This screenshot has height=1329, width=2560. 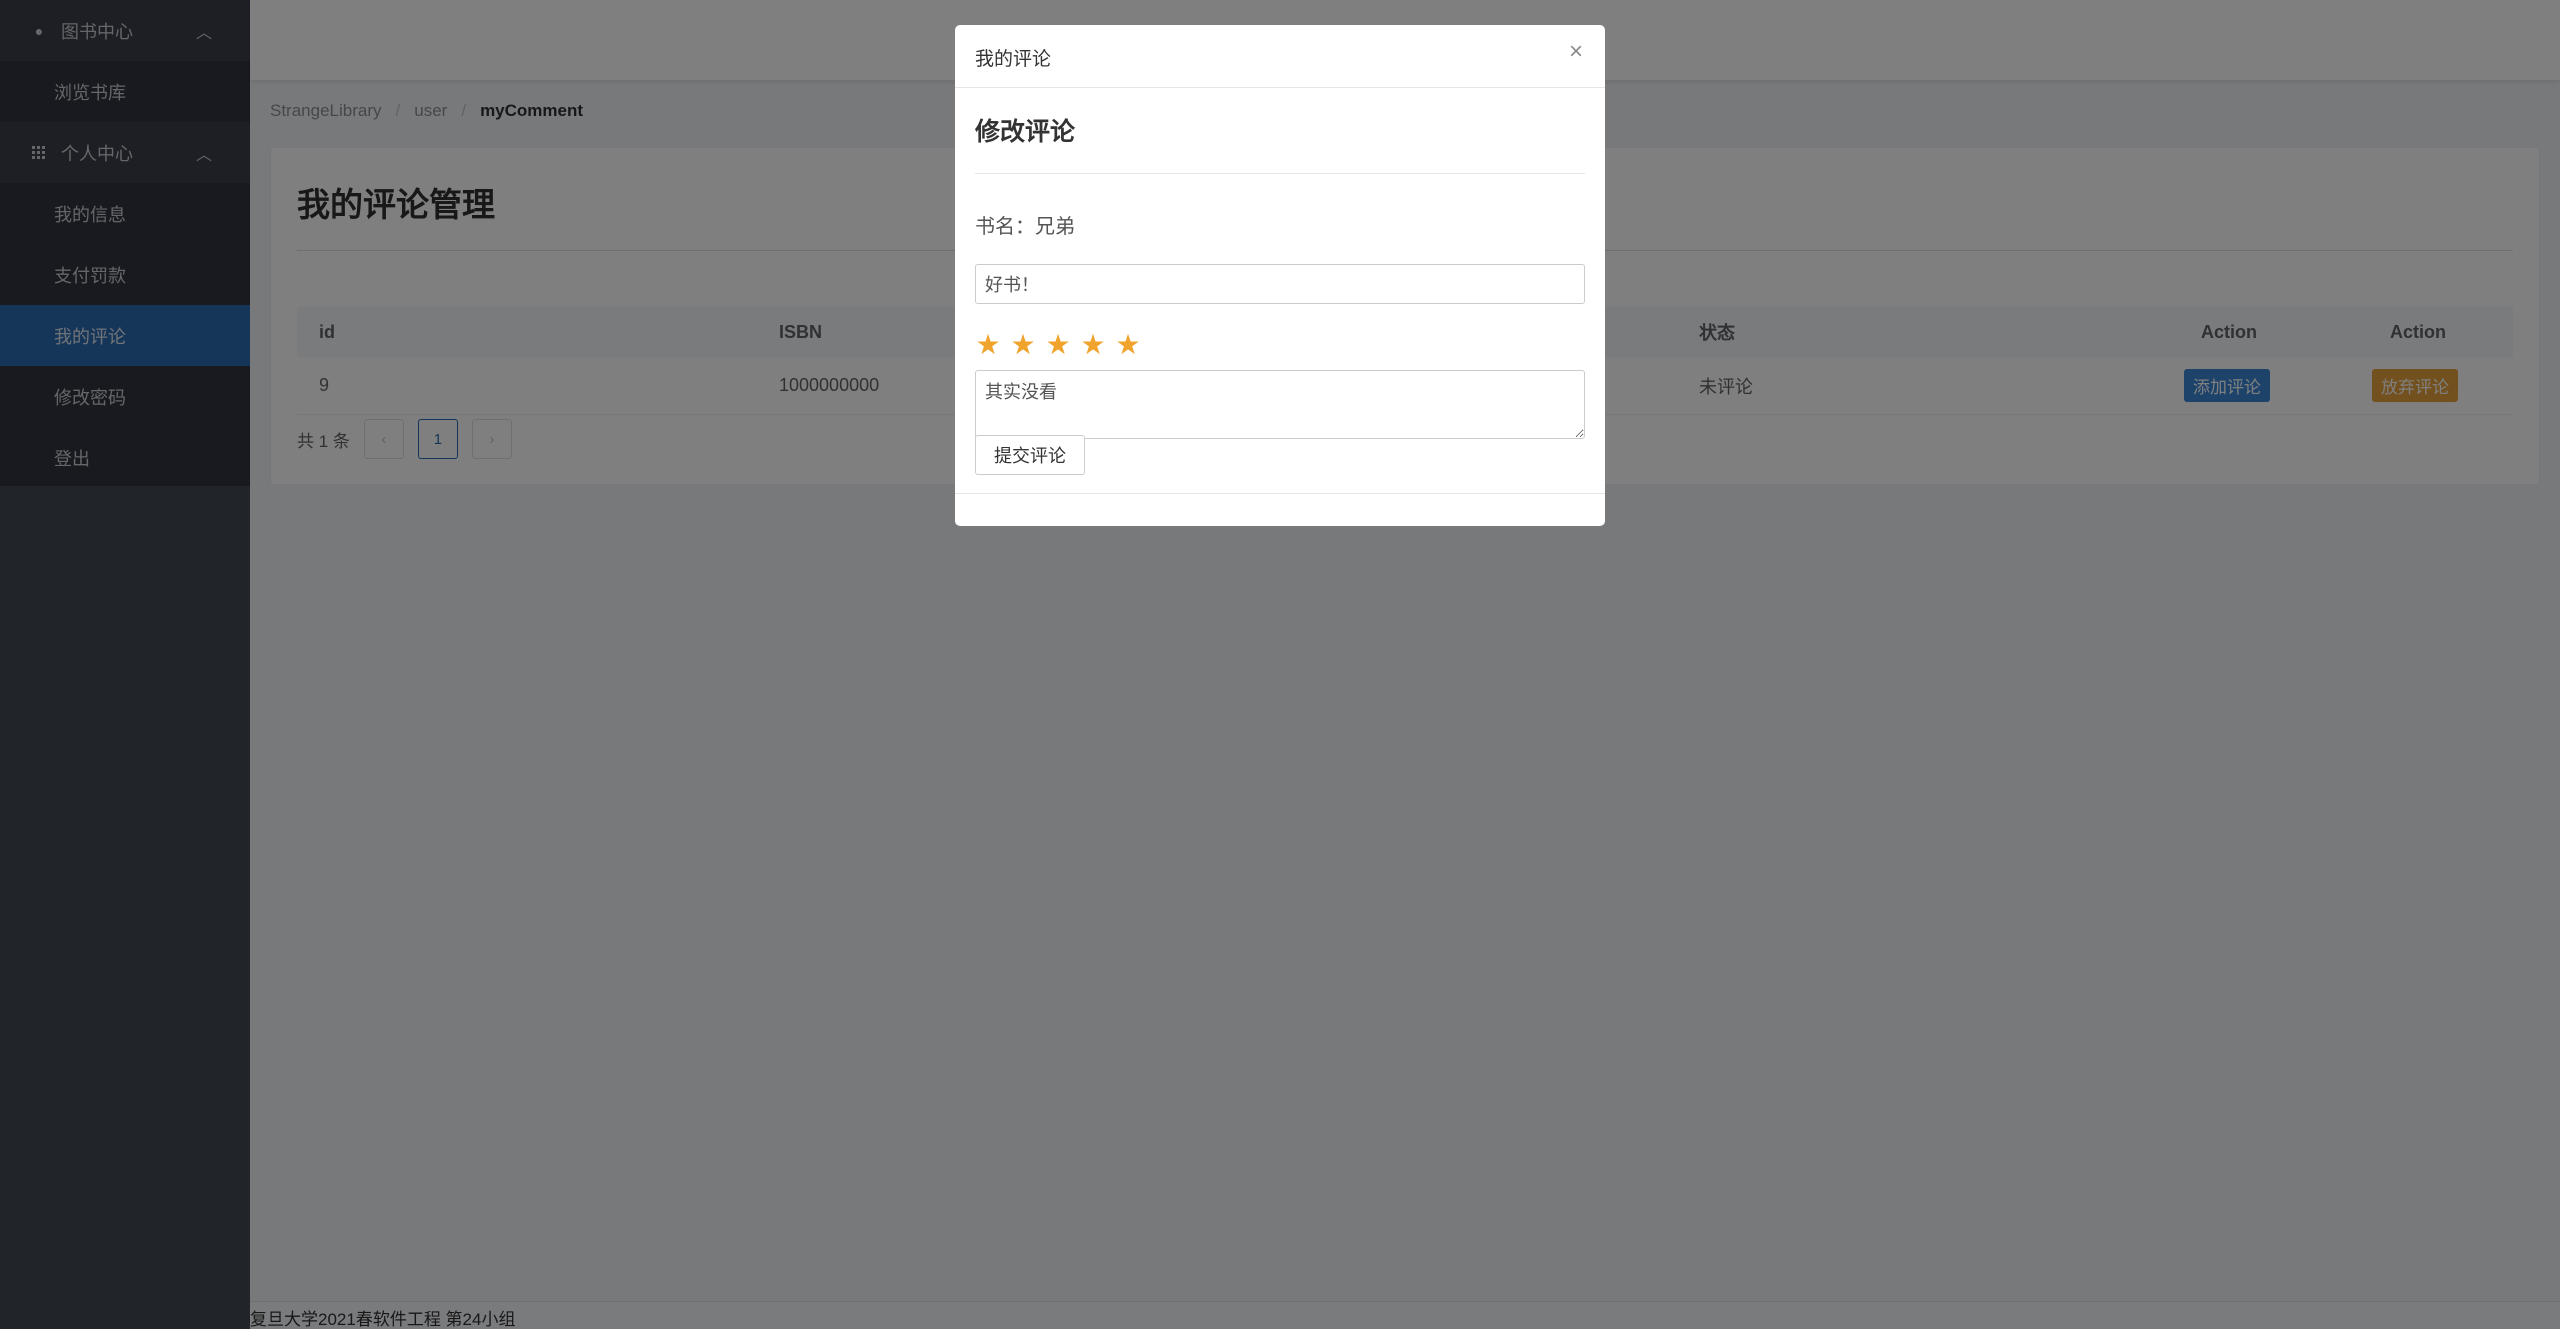 What do you see at coordinates (1576, 52) in the screenshot?
I see `close-icon: ×` at bounding box center [1576, 52].